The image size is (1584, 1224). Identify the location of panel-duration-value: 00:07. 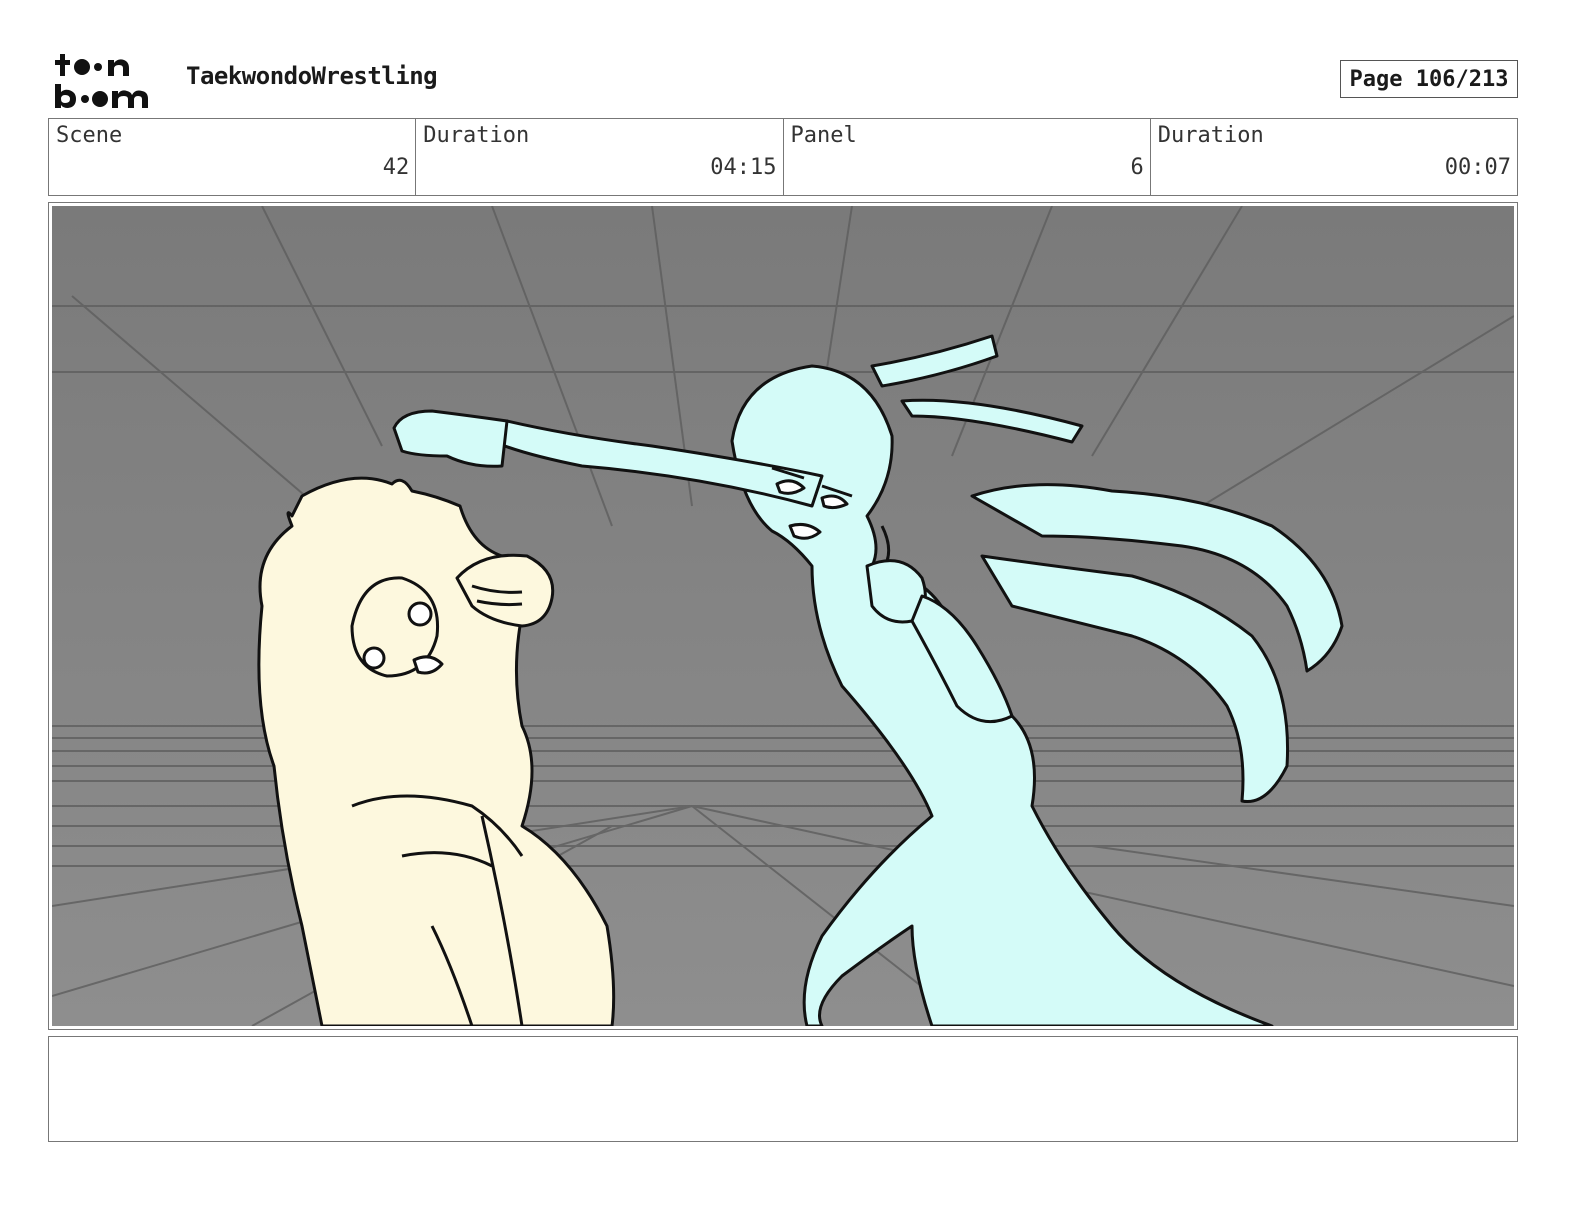
(1477, 167).